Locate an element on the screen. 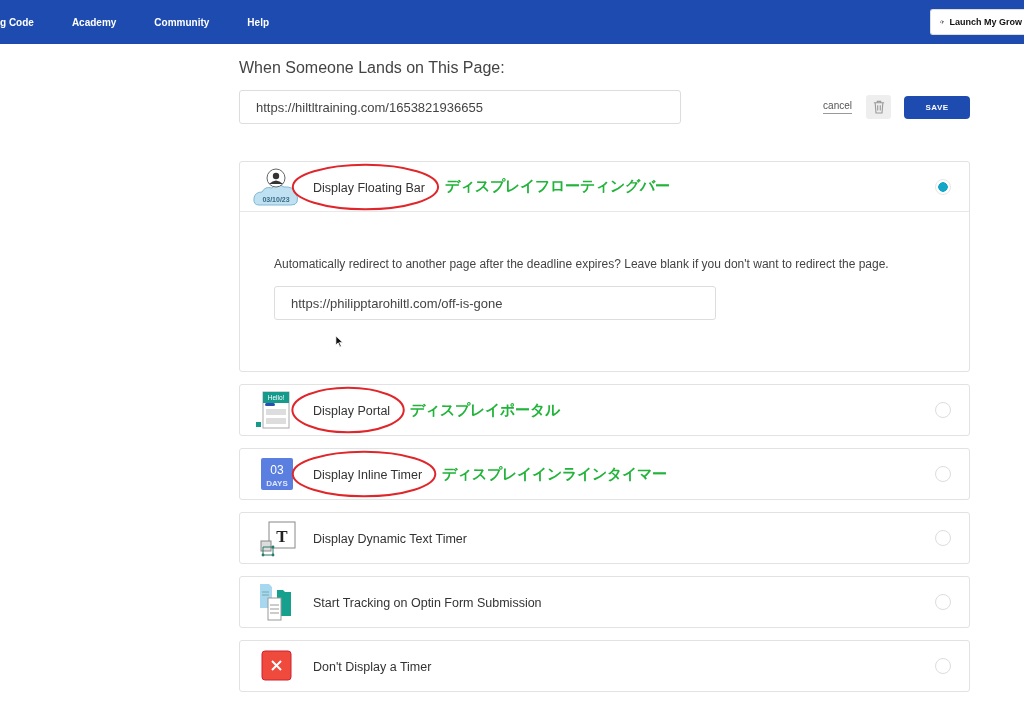  option-title: Display Dynamic Text Timer is located at coordinates (390, 539).